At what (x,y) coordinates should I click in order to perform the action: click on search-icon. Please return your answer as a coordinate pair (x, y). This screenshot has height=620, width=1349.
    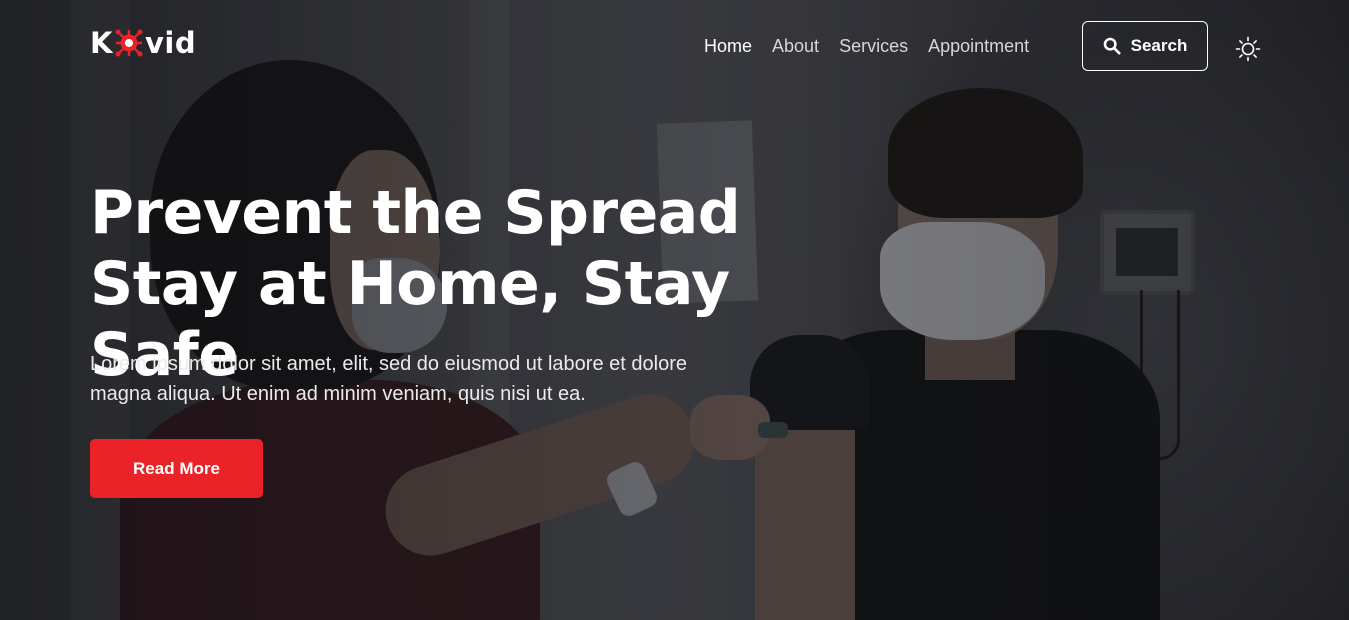
    Looking at the image, I should click on (1112, 46).